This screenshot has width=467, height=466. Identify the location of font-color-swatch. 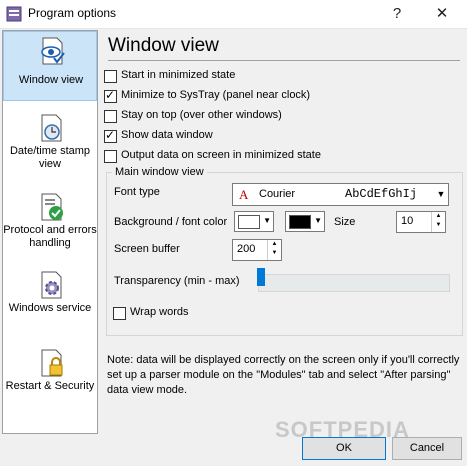
(300, 222).